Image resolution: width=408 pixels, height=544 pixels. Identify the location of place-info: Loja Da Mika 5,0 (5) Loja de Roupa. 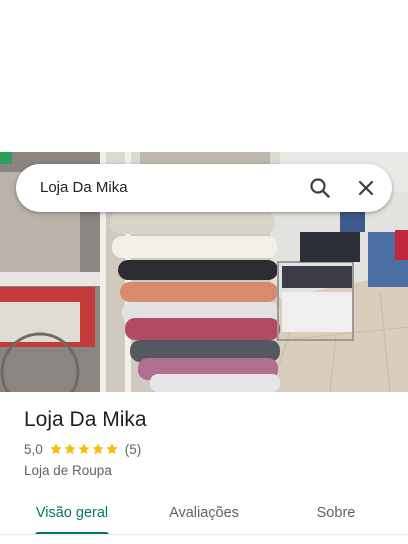
(204, 441).